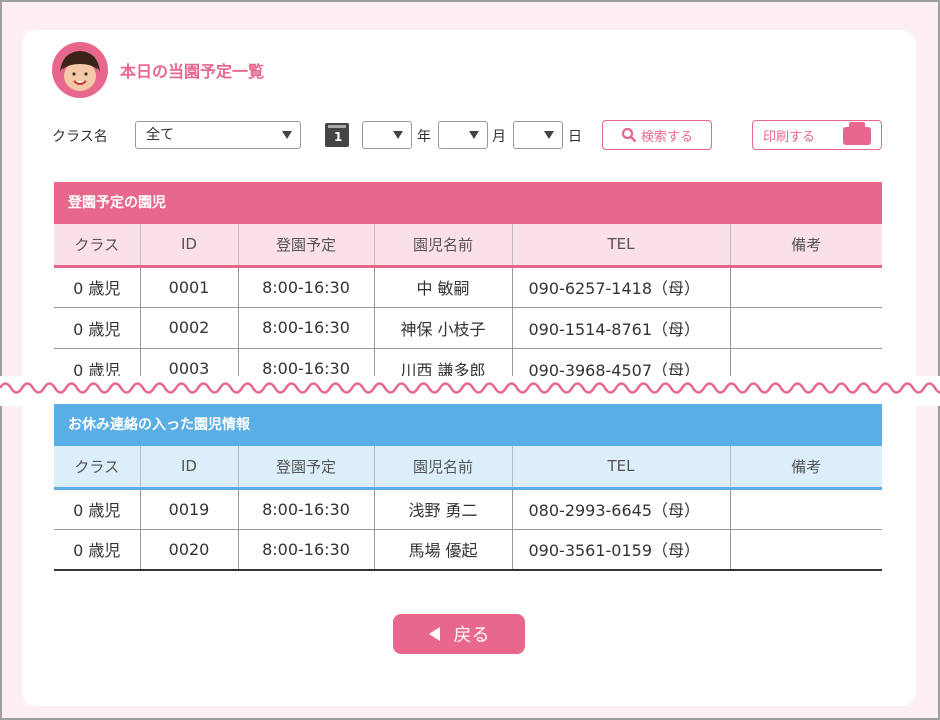 The width and height of the screenshot is (940, 720). Describe the element at coordinates (434, 634) in the screenshot. I see `arrow-left-icon` at that location.